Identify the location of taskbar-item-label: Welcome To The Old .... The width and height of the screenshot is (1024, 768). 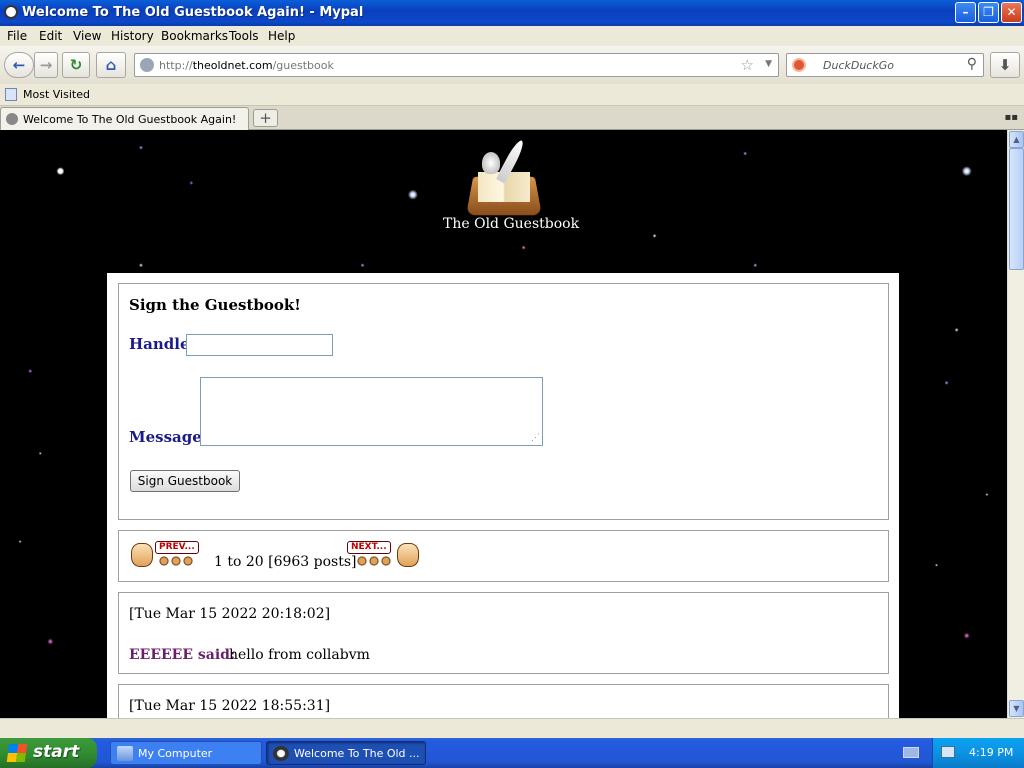
(357, 753).